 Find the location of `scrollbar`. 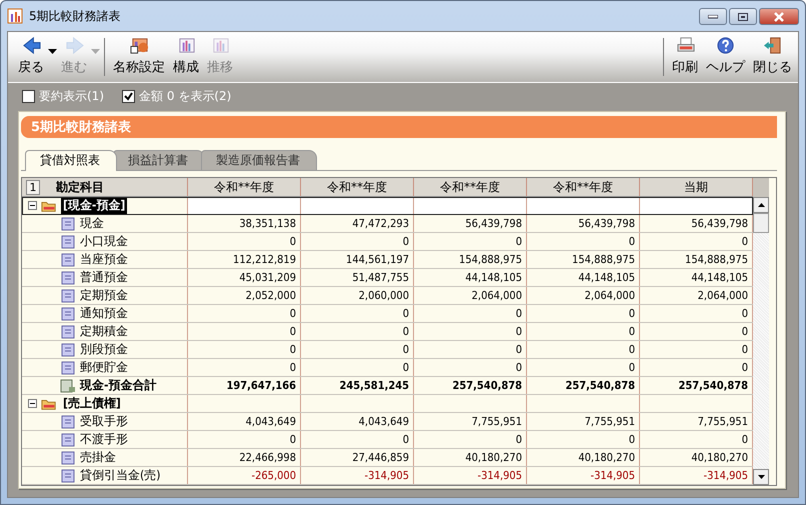

scrollbar is located at coordinates (761, 341).